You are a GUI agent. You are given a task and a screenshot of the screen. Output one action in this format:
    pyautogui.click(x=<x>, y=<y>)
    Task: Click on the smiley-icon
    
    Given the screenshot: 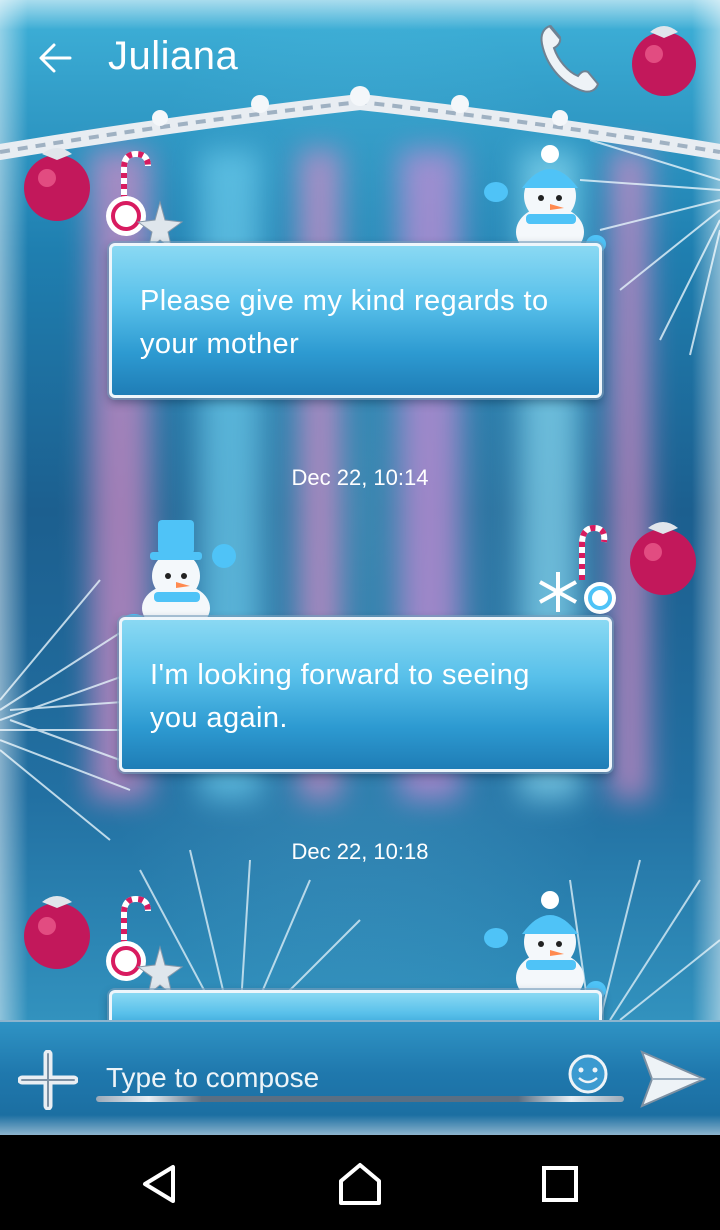 What is the action you would take?
    pyautogui.click(x=588, y=1074)
    